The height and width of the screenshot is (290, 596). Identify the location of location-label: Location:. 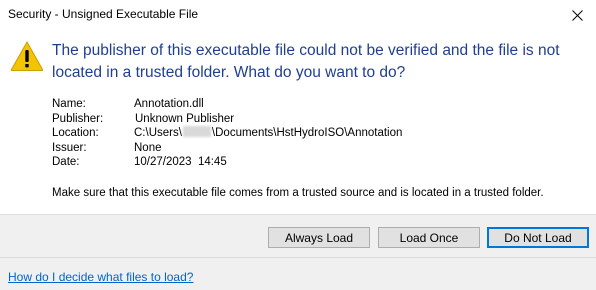
(75, 133).